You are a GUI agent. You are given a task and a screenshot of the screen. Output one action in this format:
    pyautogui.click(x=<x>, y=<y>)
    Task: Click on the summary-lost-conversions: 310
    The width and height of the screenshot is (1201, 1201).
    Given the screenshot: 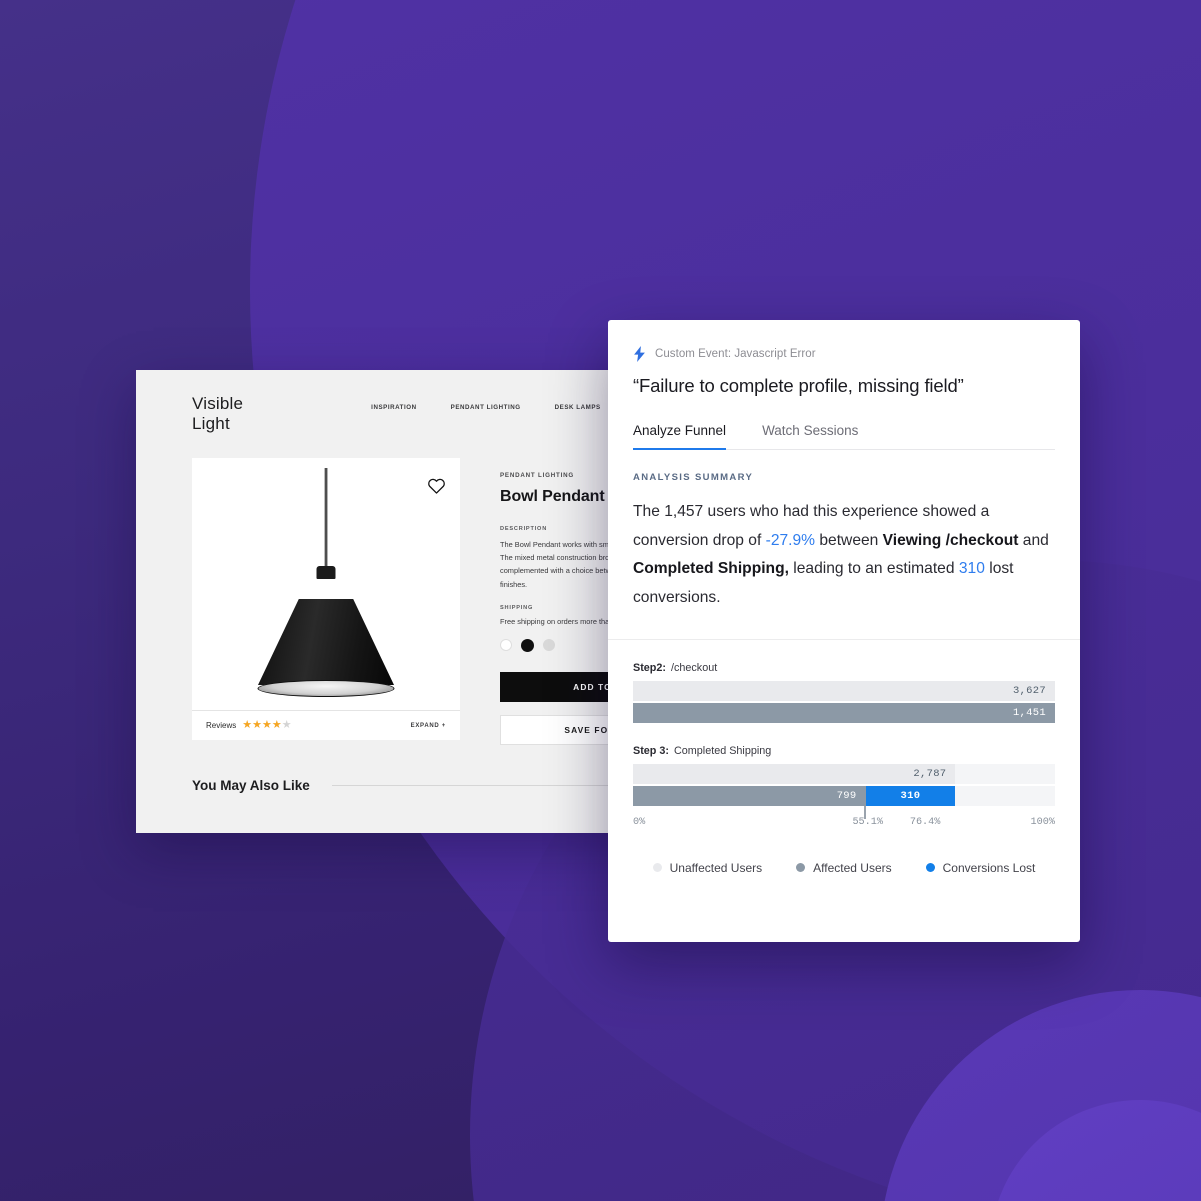 What is the action you would take?
    pyautogui.click(x=971, y=569)
    